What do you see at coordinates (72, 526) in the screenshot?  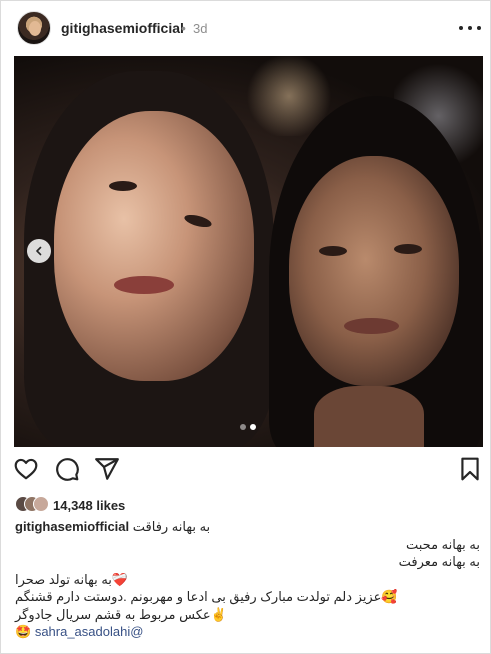 I see `caption-username: gitighasemiofficial` at bounding box center [72, 526].